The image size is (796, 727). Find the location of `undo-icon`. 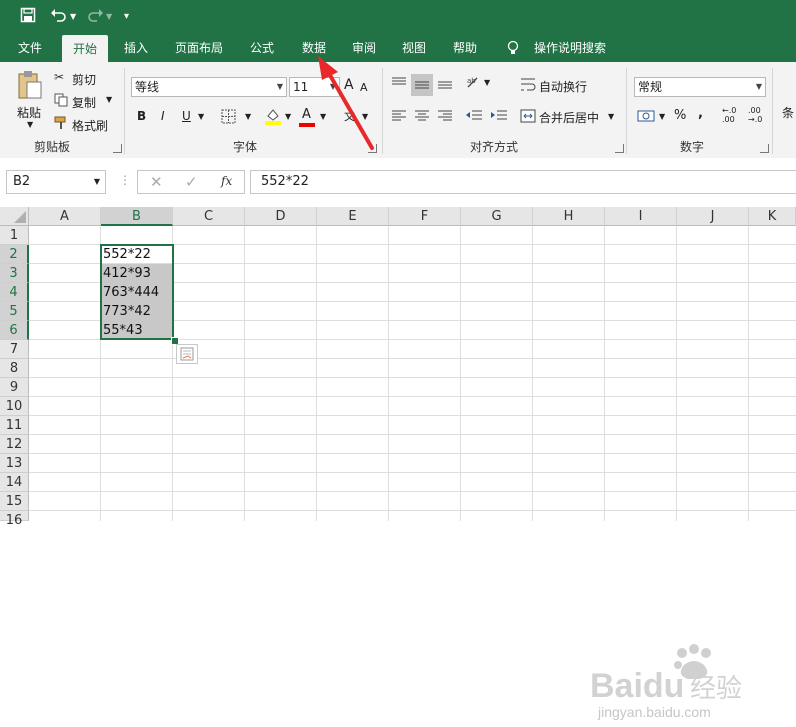

undo-icon is located at coordinates (59, 18).